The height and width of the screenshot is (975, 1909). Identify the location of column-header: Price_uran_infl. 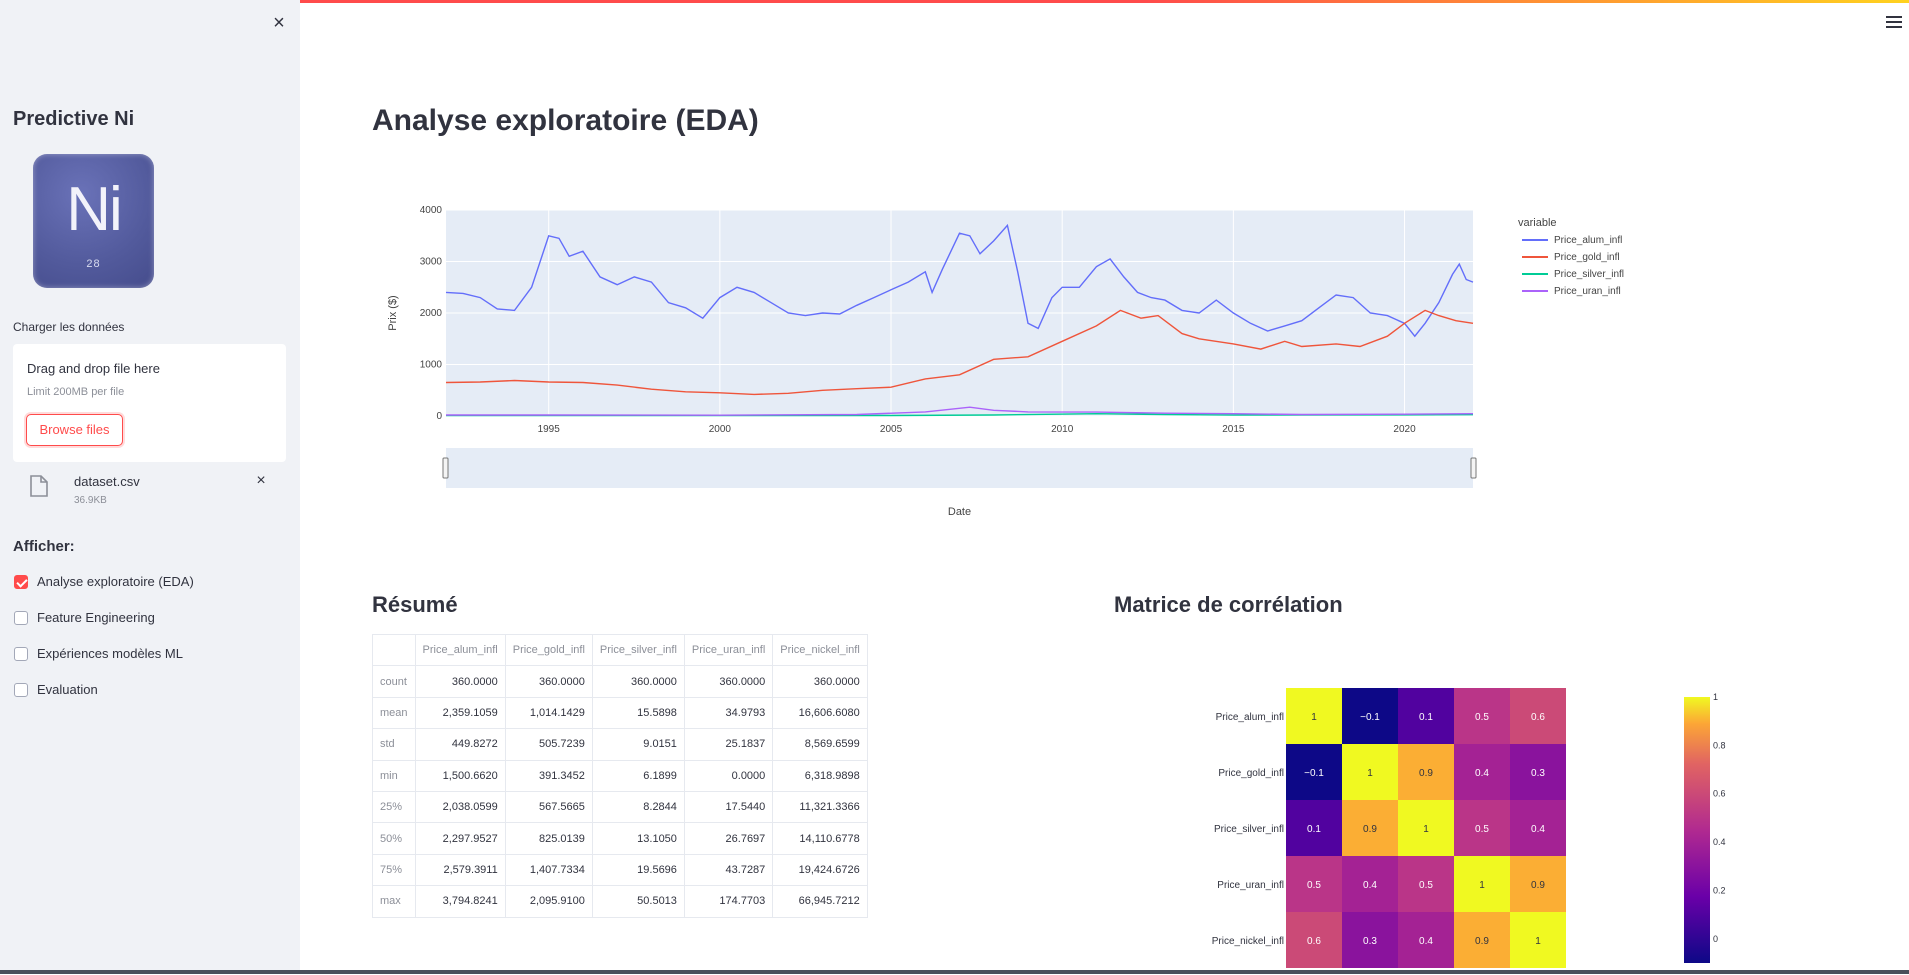
(728, 650).